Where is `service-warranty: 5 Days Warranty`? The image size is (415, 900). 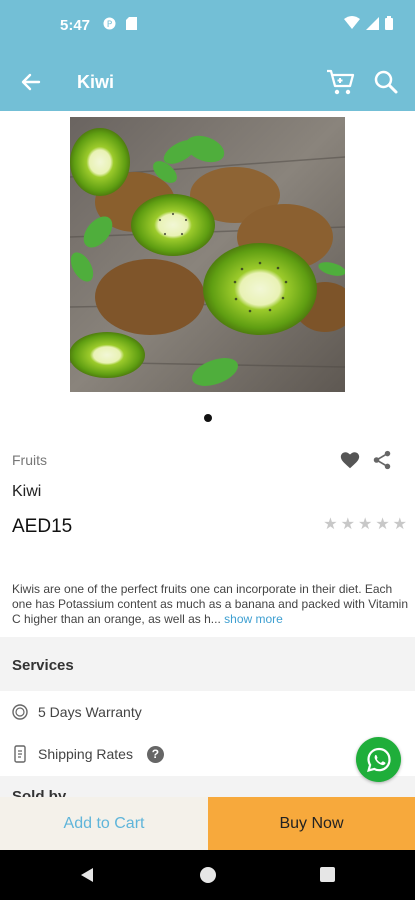 service-warranty: 5 Days Warranty is located at coordinates (77, 712).